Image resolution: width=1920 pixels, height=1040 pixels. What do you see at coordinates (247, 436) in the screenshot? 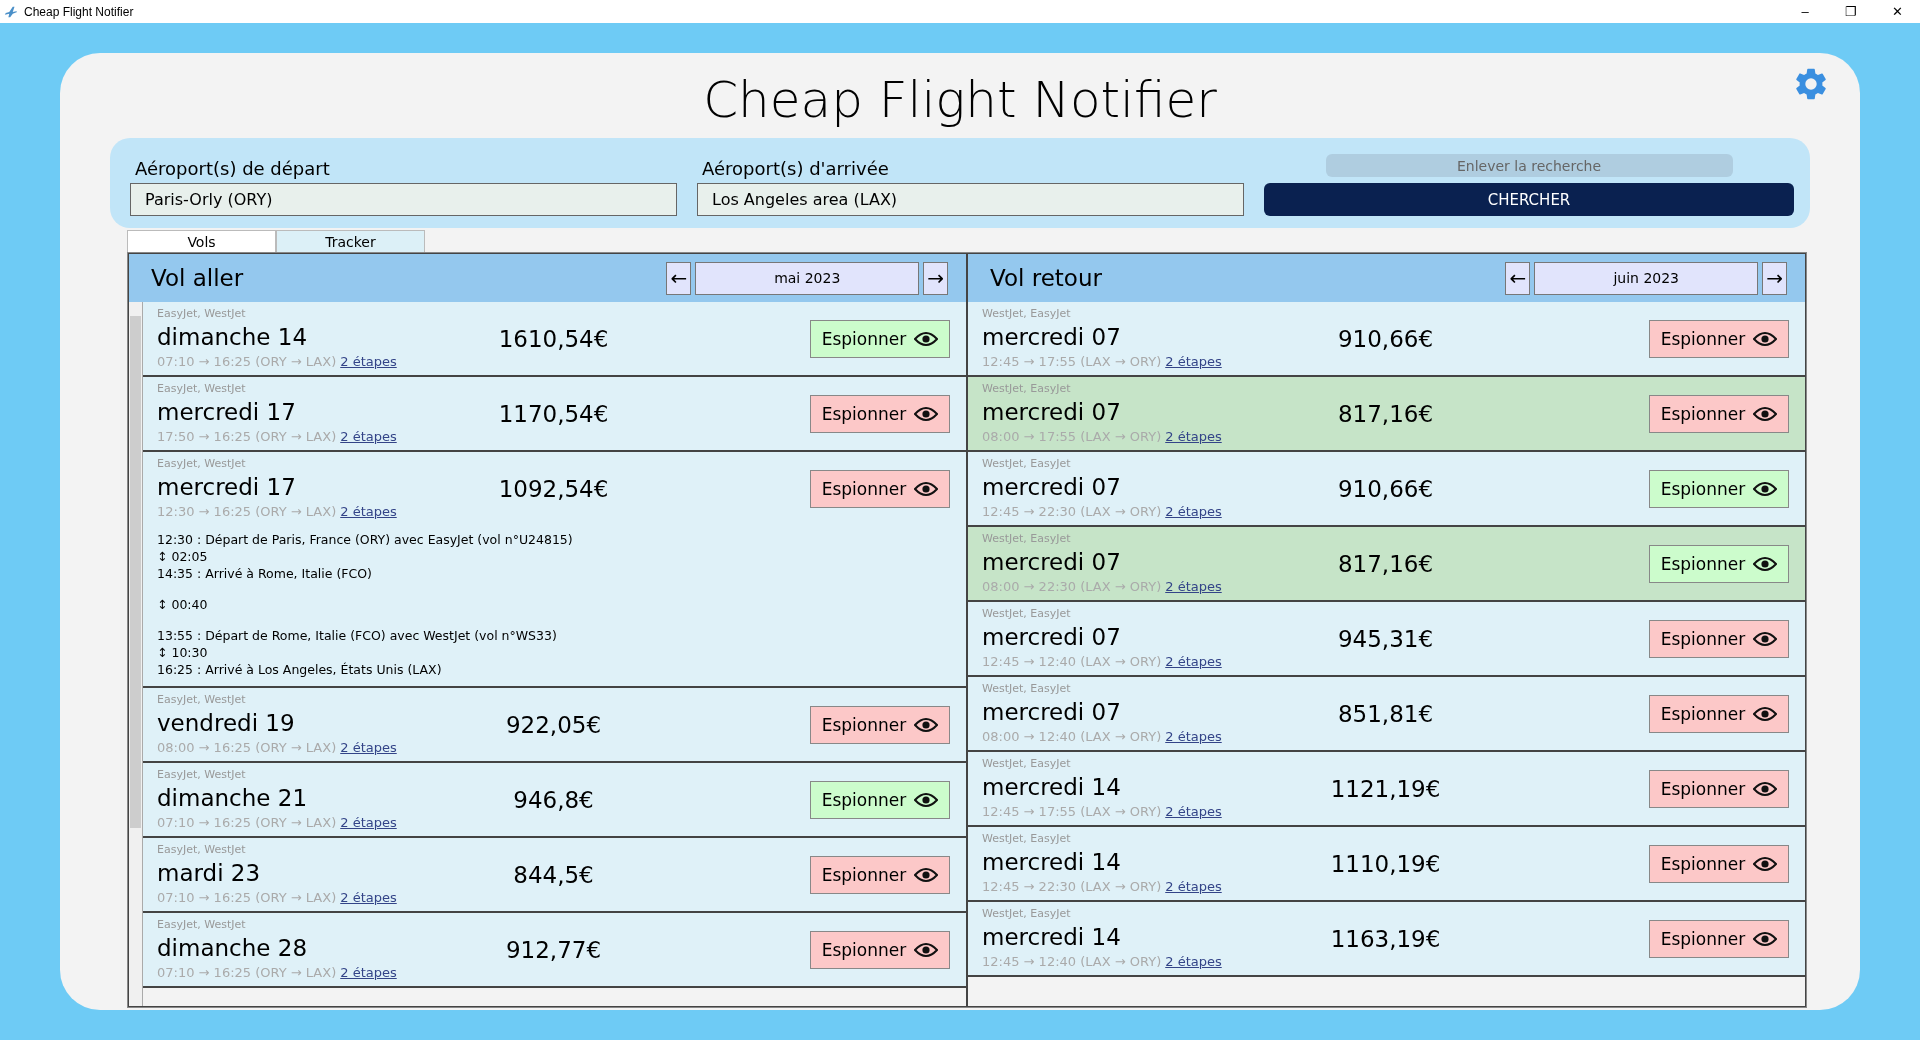
I see `flight-times: 17:50 → 16:25 (ORY → LAX)` at bounding box center [247, 436].